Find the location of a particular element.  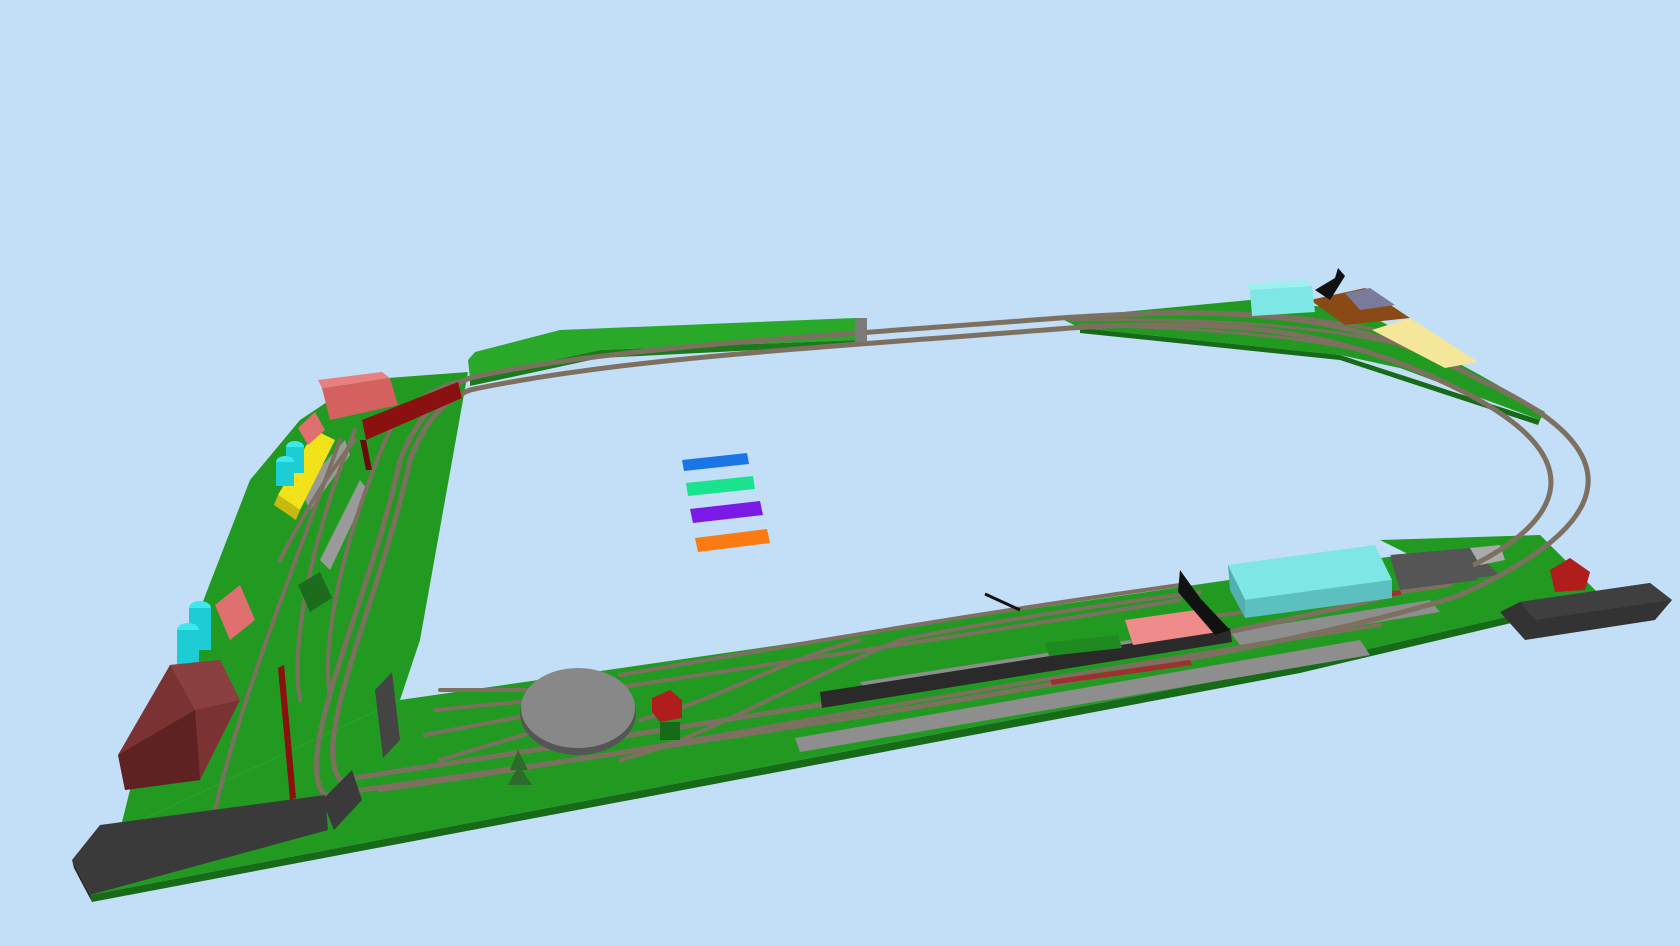

turntable is located at coordinates (578, 711).